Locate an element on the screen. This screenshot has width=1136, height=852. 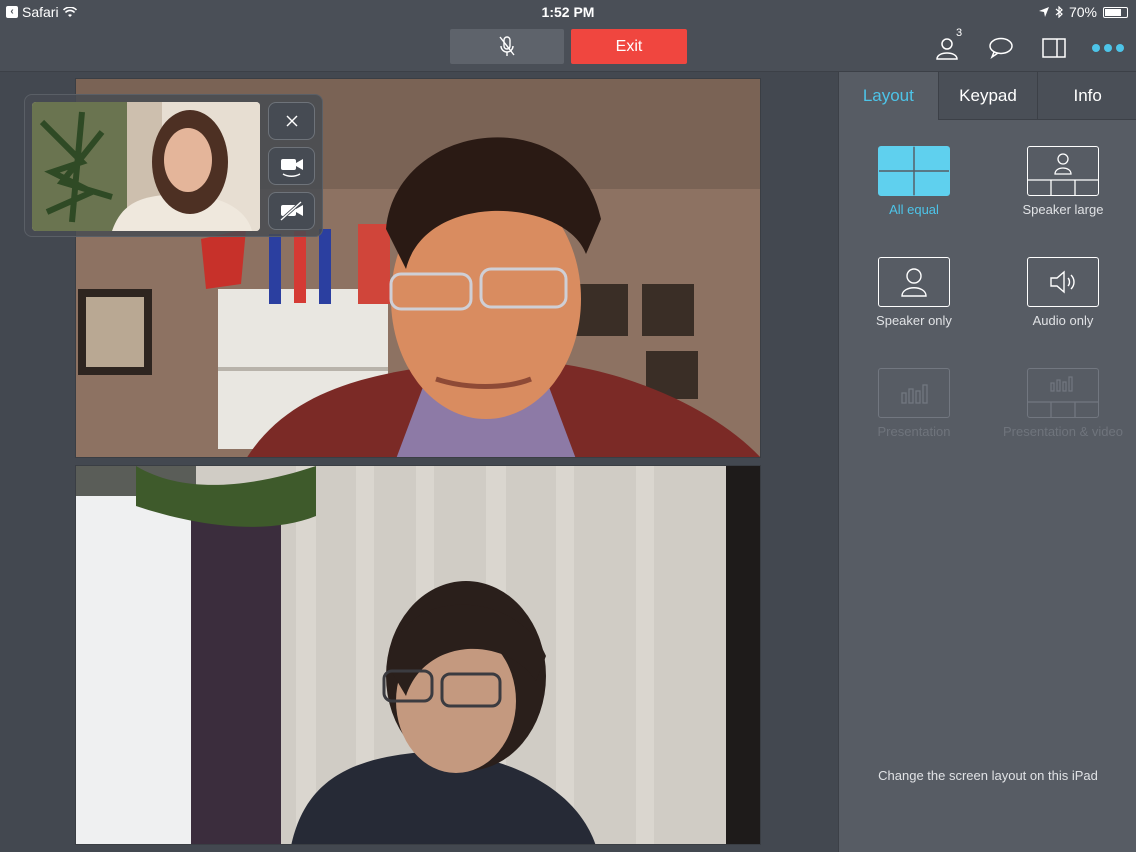
layout-speaker-only: Speaker only is located at coordinates (914, 292).